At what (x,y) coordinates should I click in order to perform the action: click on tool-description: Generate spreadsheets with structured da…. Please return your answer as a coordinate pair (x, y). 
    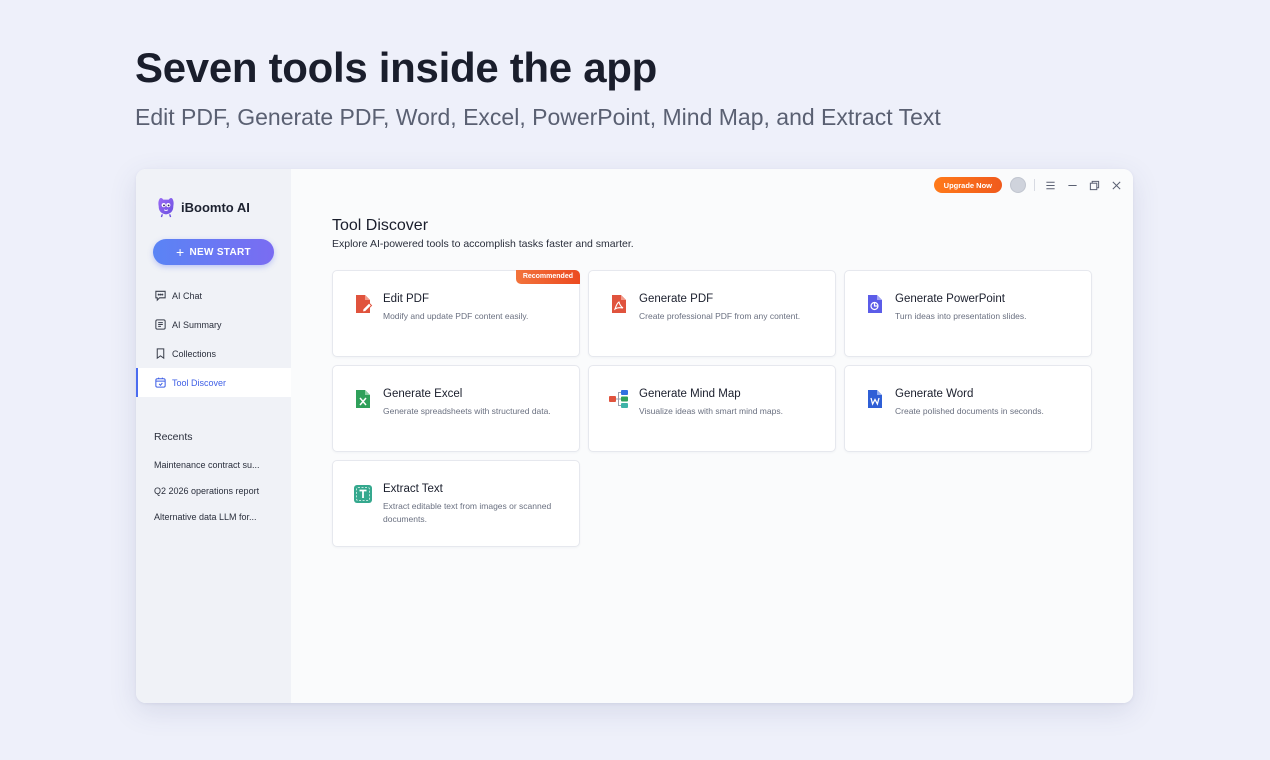
    Looking at the image, I should click on (467, 411).